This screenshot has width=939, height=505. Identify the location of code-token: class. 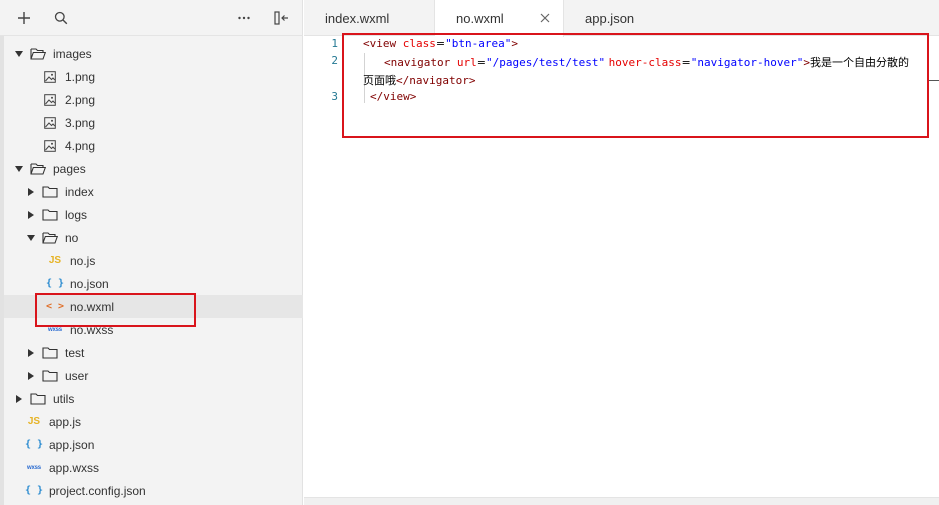
(419, 43).